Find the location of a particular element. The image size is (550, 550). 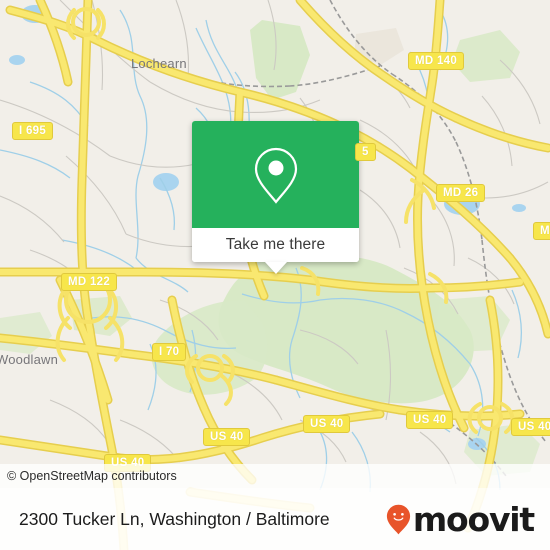

address-title: 2300 Tucker Ln, Washington / Baltimore is located at coordinates (174, 518).